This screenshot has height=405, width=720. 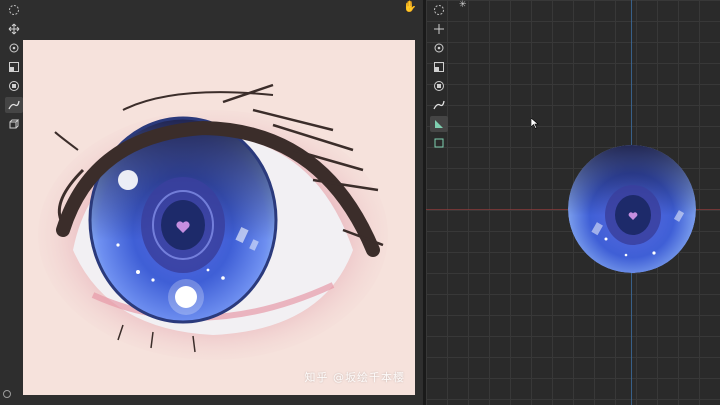 I want to click on hand-icon: ✋, so click(x=410, y=6).